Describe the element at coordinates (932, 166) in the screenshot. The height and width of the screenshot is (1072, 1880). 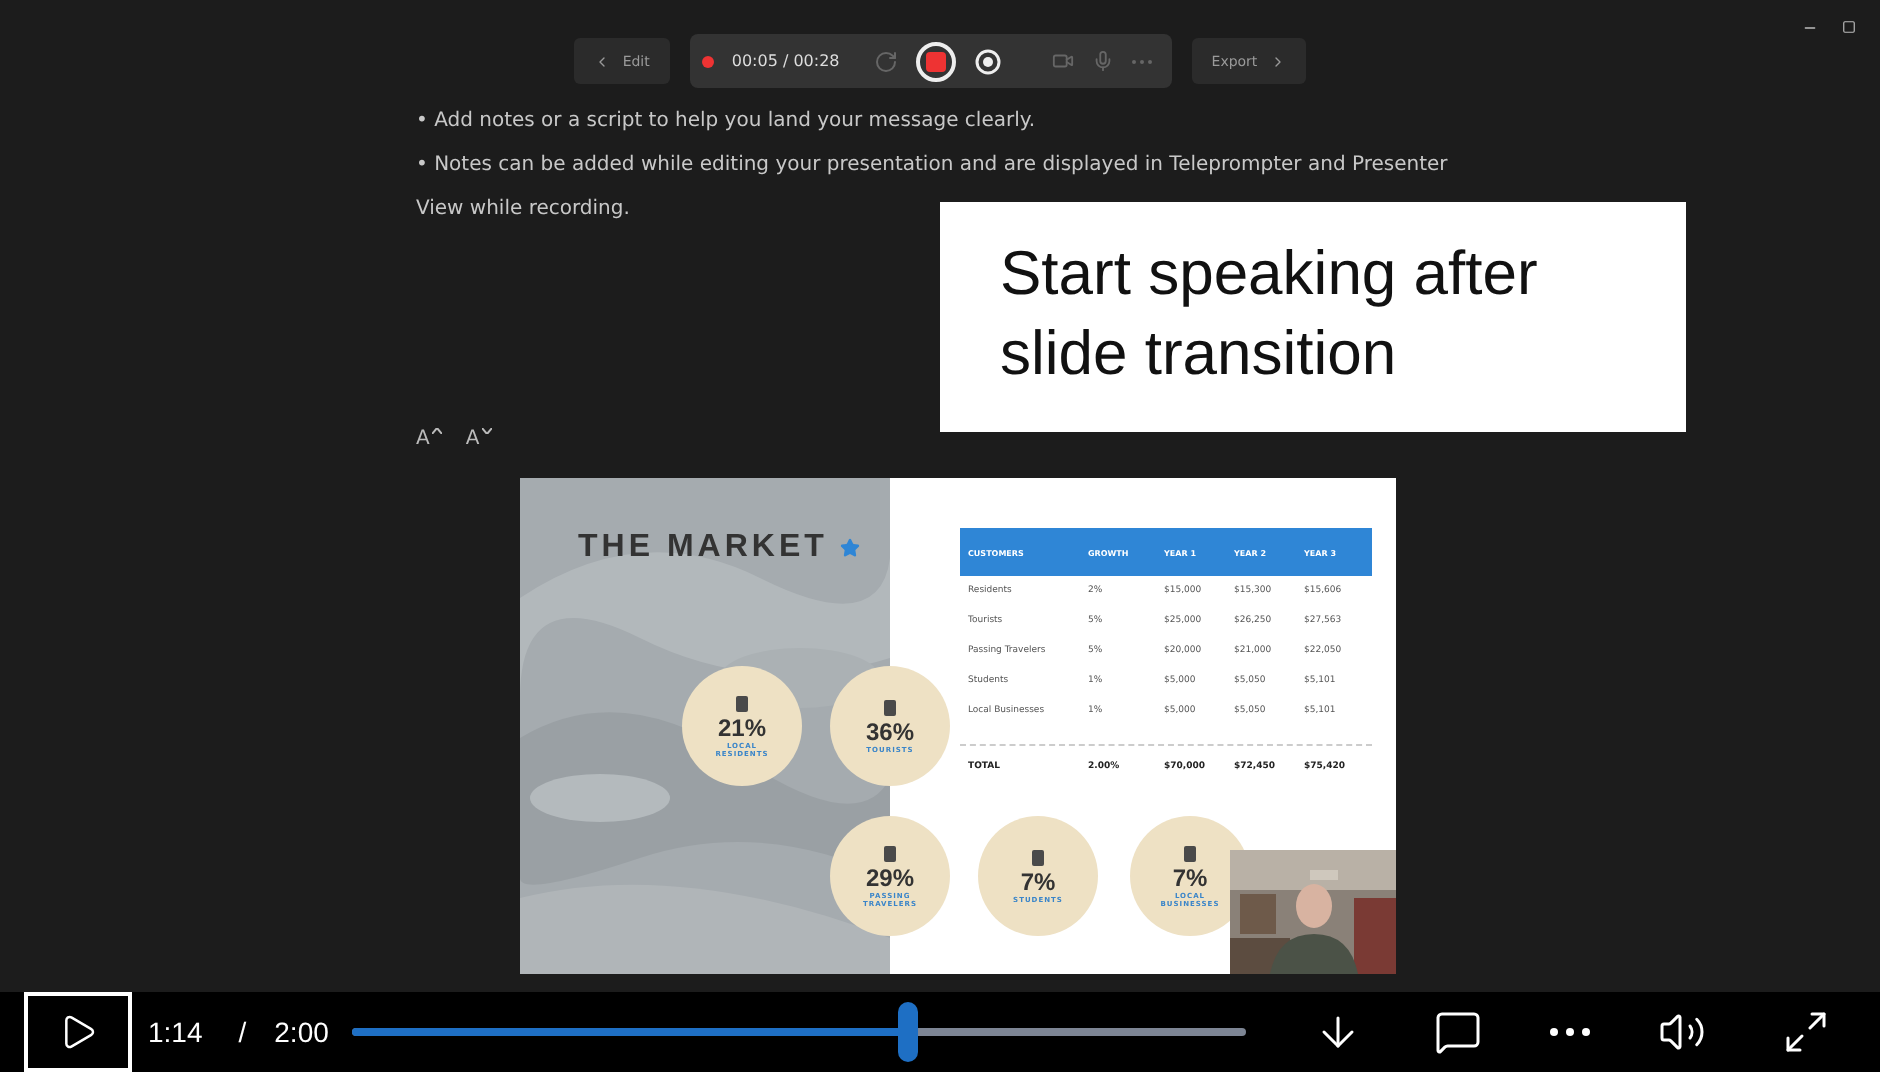
I see `note-text: • Notes can be added while editing your presentation and are displayed in Teleprompter and Presenter` at that location.